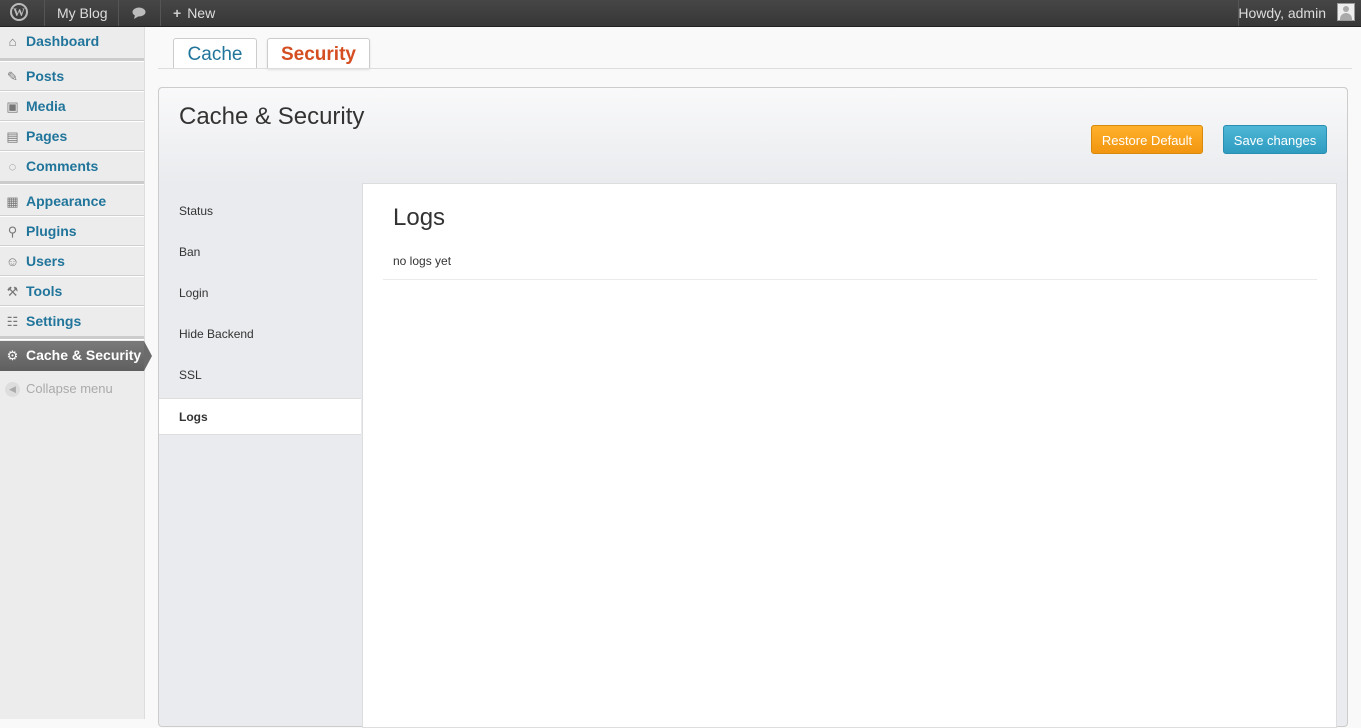 Image resolution: width=1361 pixels, height=728 pixels. What do you see at coordinates (45, 261) in the screenshot?
I see `sidebar-item-label: Users` at bounding box center [45, 261].